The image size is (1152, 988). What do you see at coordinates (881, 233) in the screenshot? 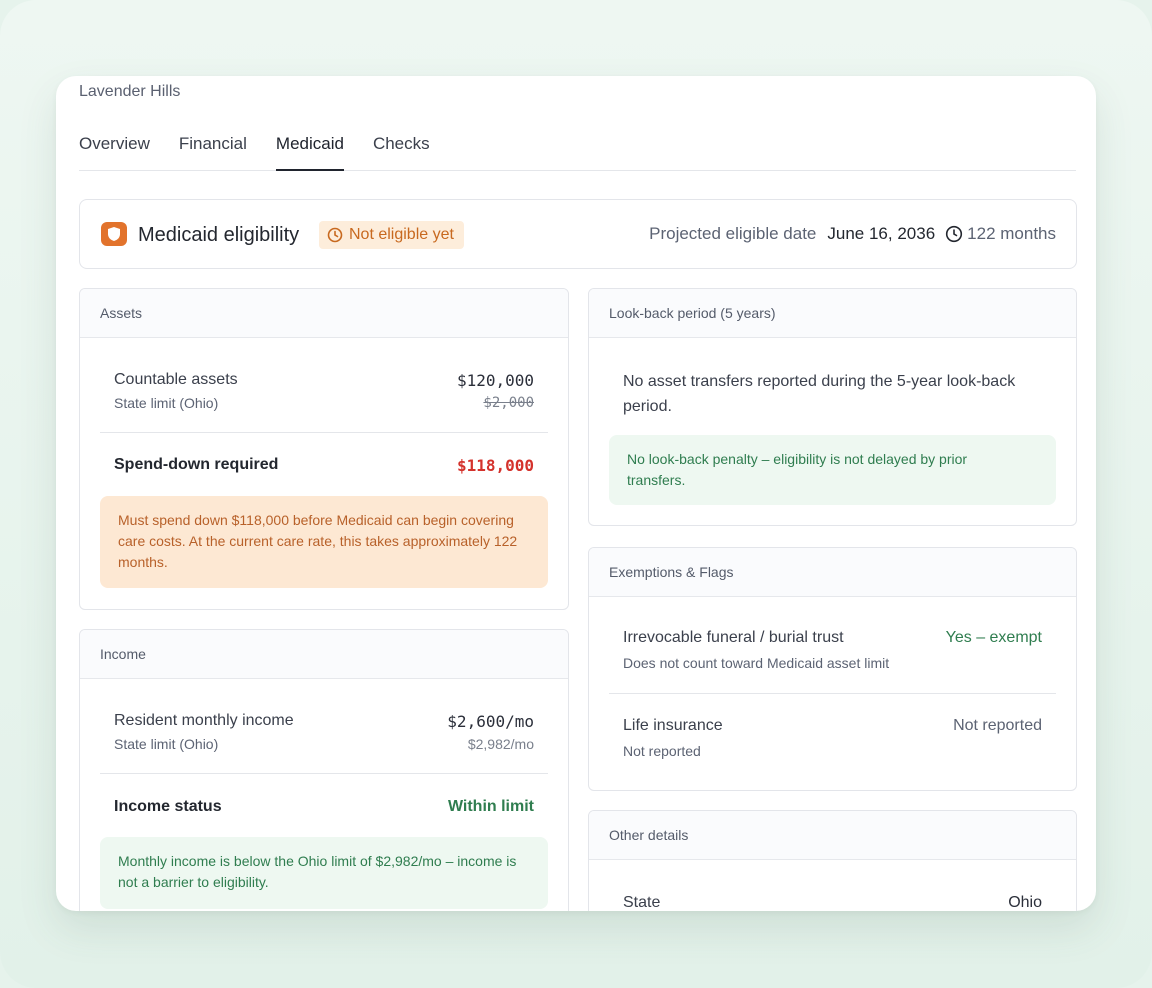
I see `projected-date: June 16, 2036` at bounding box center [881, 233].